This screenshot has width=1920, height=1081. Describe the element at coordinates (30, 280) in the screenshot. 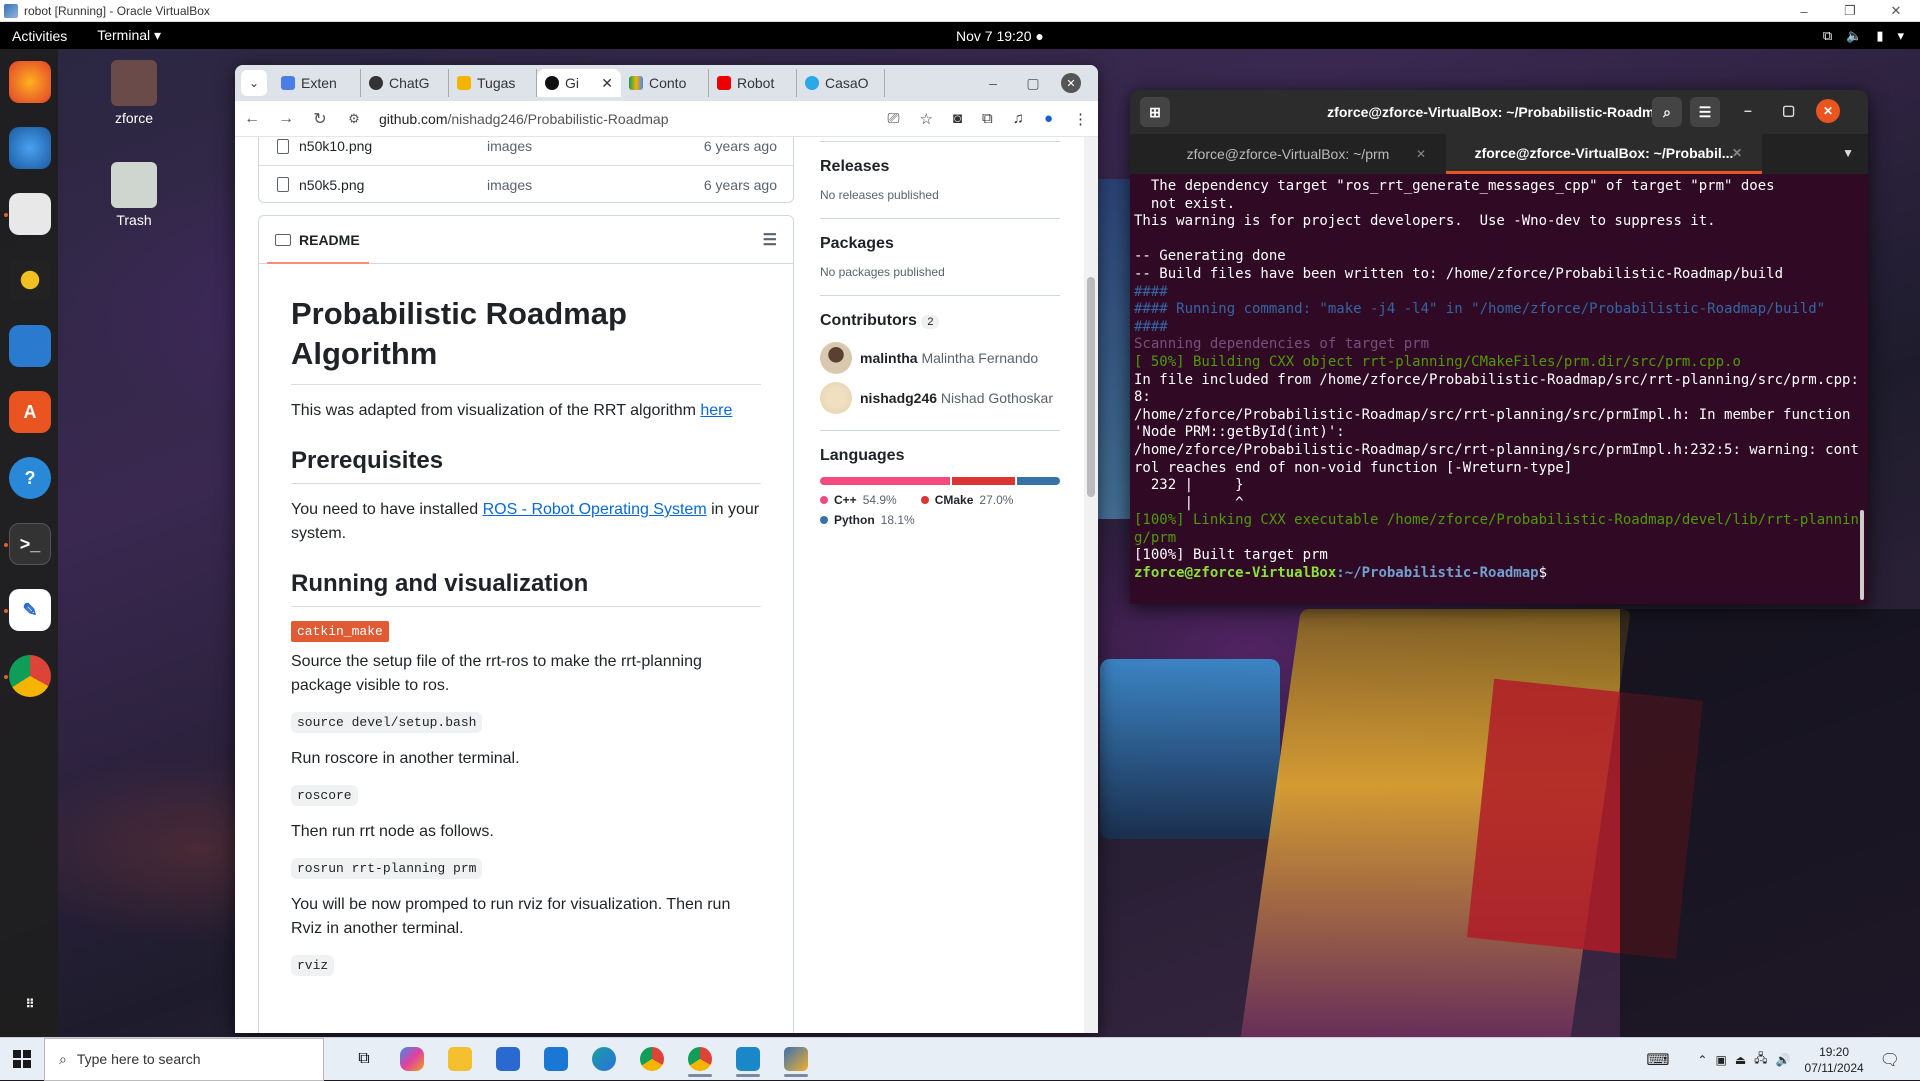

I see `rhythmbox-icon` at that location.